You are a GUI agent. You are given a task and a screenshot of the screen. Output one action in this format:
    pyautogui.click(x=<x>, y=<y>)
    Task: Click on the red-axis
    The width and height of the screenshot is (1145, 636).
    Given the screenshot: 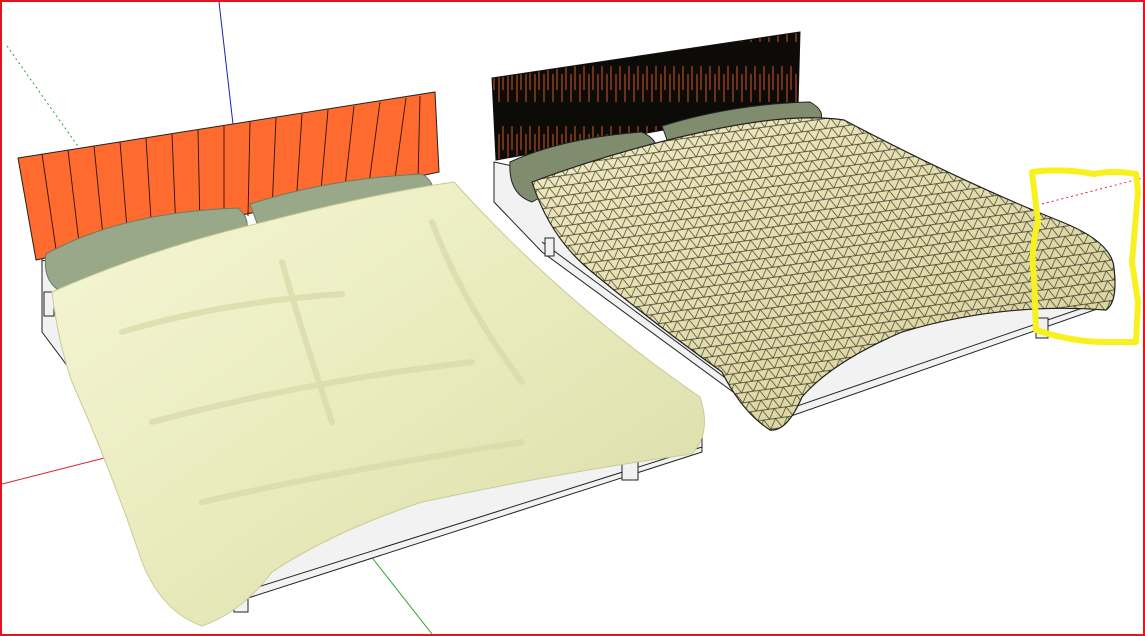 What is the action you would take?
    pyautogui.click(x=61, y=469)
    